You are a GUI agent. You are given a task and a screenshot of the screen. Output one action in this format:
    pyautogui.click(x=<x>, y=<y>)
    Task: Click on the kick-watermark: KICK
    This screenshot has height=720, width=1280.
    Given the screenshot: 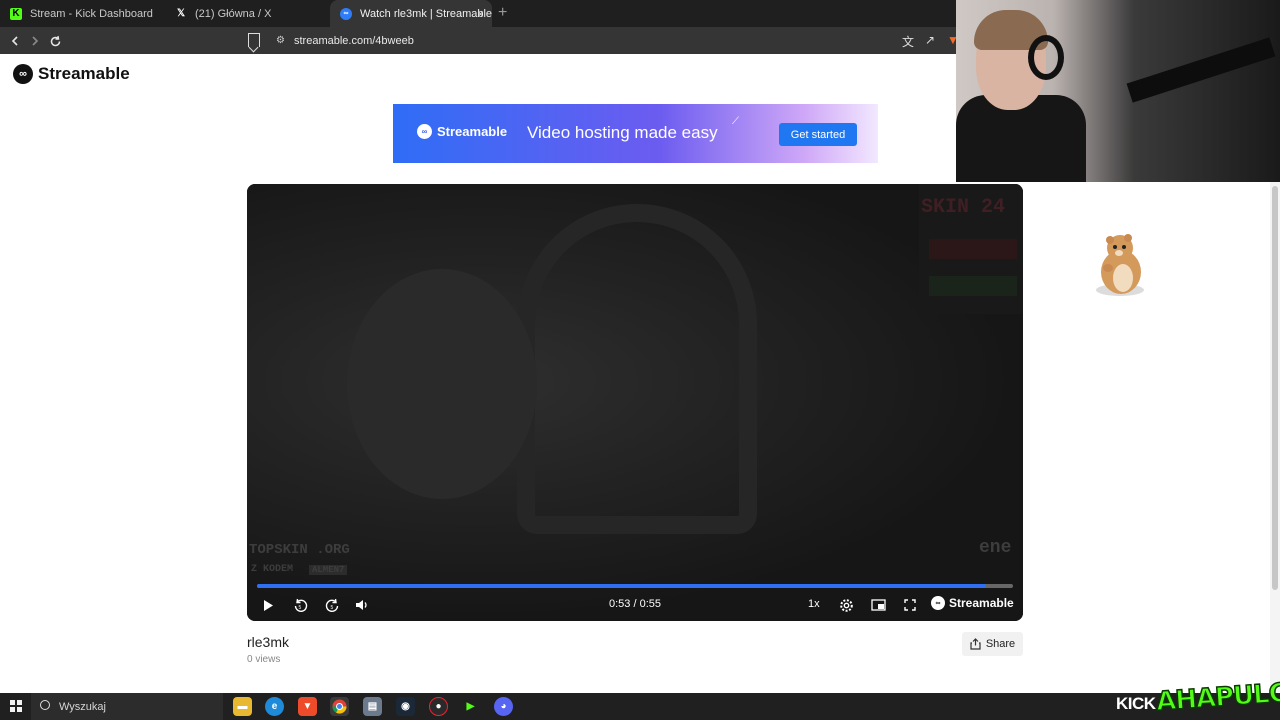 What is the action you would take?
    pyautogui.click(x=1136, y=703)
    